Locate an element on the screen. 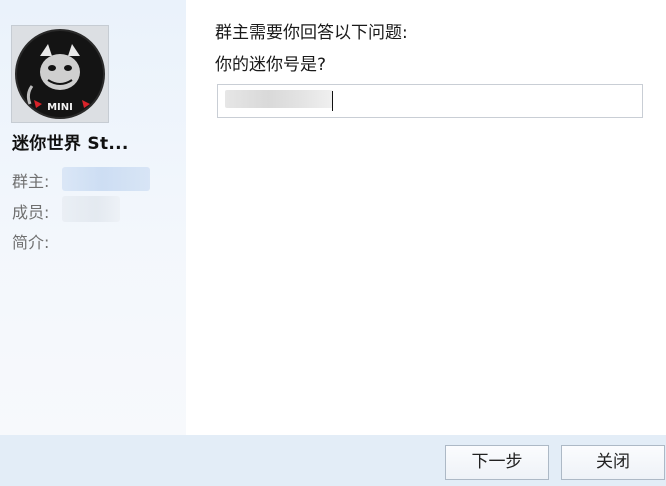 This screenshot has height=486, width=666. members-value-redacted is located at coordinates (91, 209).